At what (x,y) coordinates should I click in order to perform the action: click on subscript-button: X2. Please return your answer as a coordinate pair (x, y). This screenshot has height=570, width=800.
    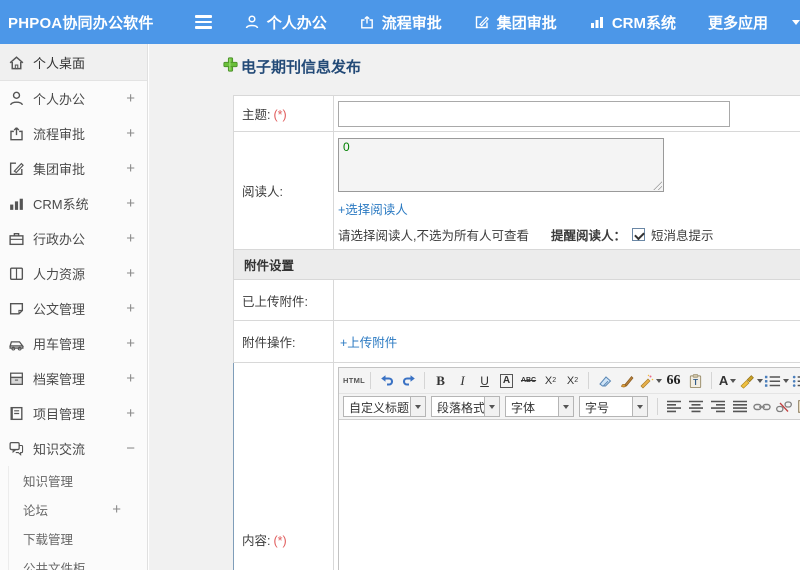
    Looking at the image, I should click on (572, 380).